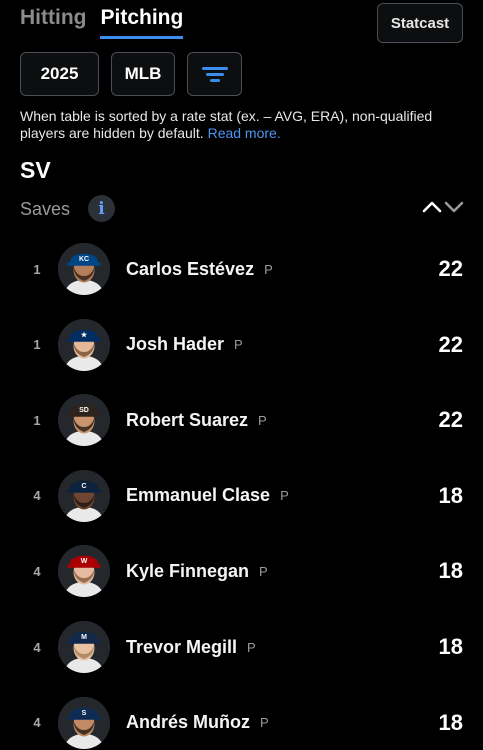 The image size is (483, 750). I want to click on league-filter-button: MLB, so click(143, 74).